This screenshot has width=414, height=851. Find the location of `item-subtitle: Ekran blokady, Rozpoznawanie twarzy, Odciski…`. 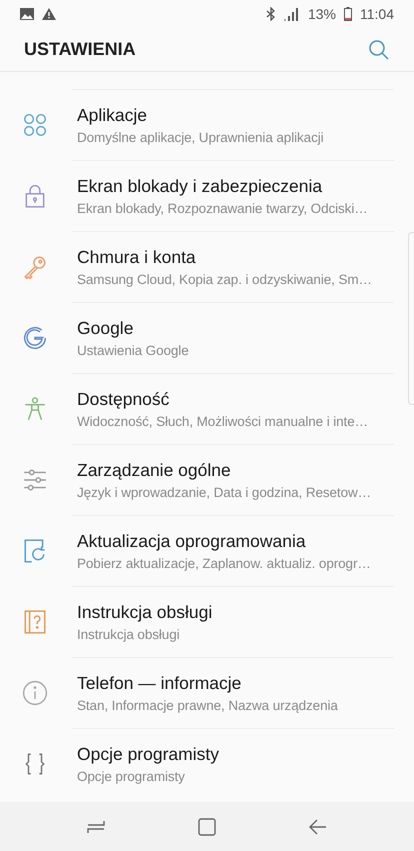

item-subtitle: Ekran blokady, Rozpoznawanie twarzy, Odciski… is located at coordinates (222, 208).